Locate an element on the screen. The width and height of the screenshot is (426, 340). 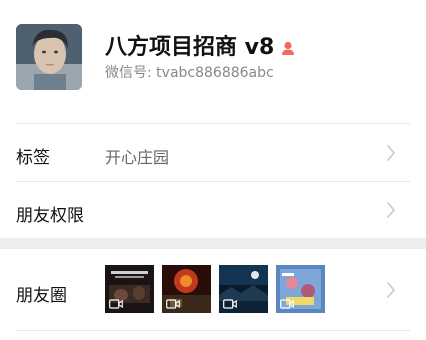
row-moments-label: 朋友圈 is located at coordinates (41, 296).